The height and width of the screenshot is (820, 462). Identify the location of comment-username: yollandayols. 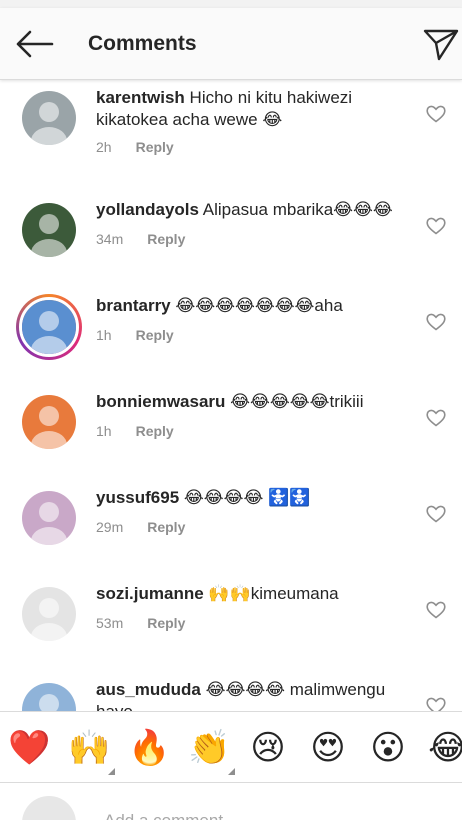
(147, 209).